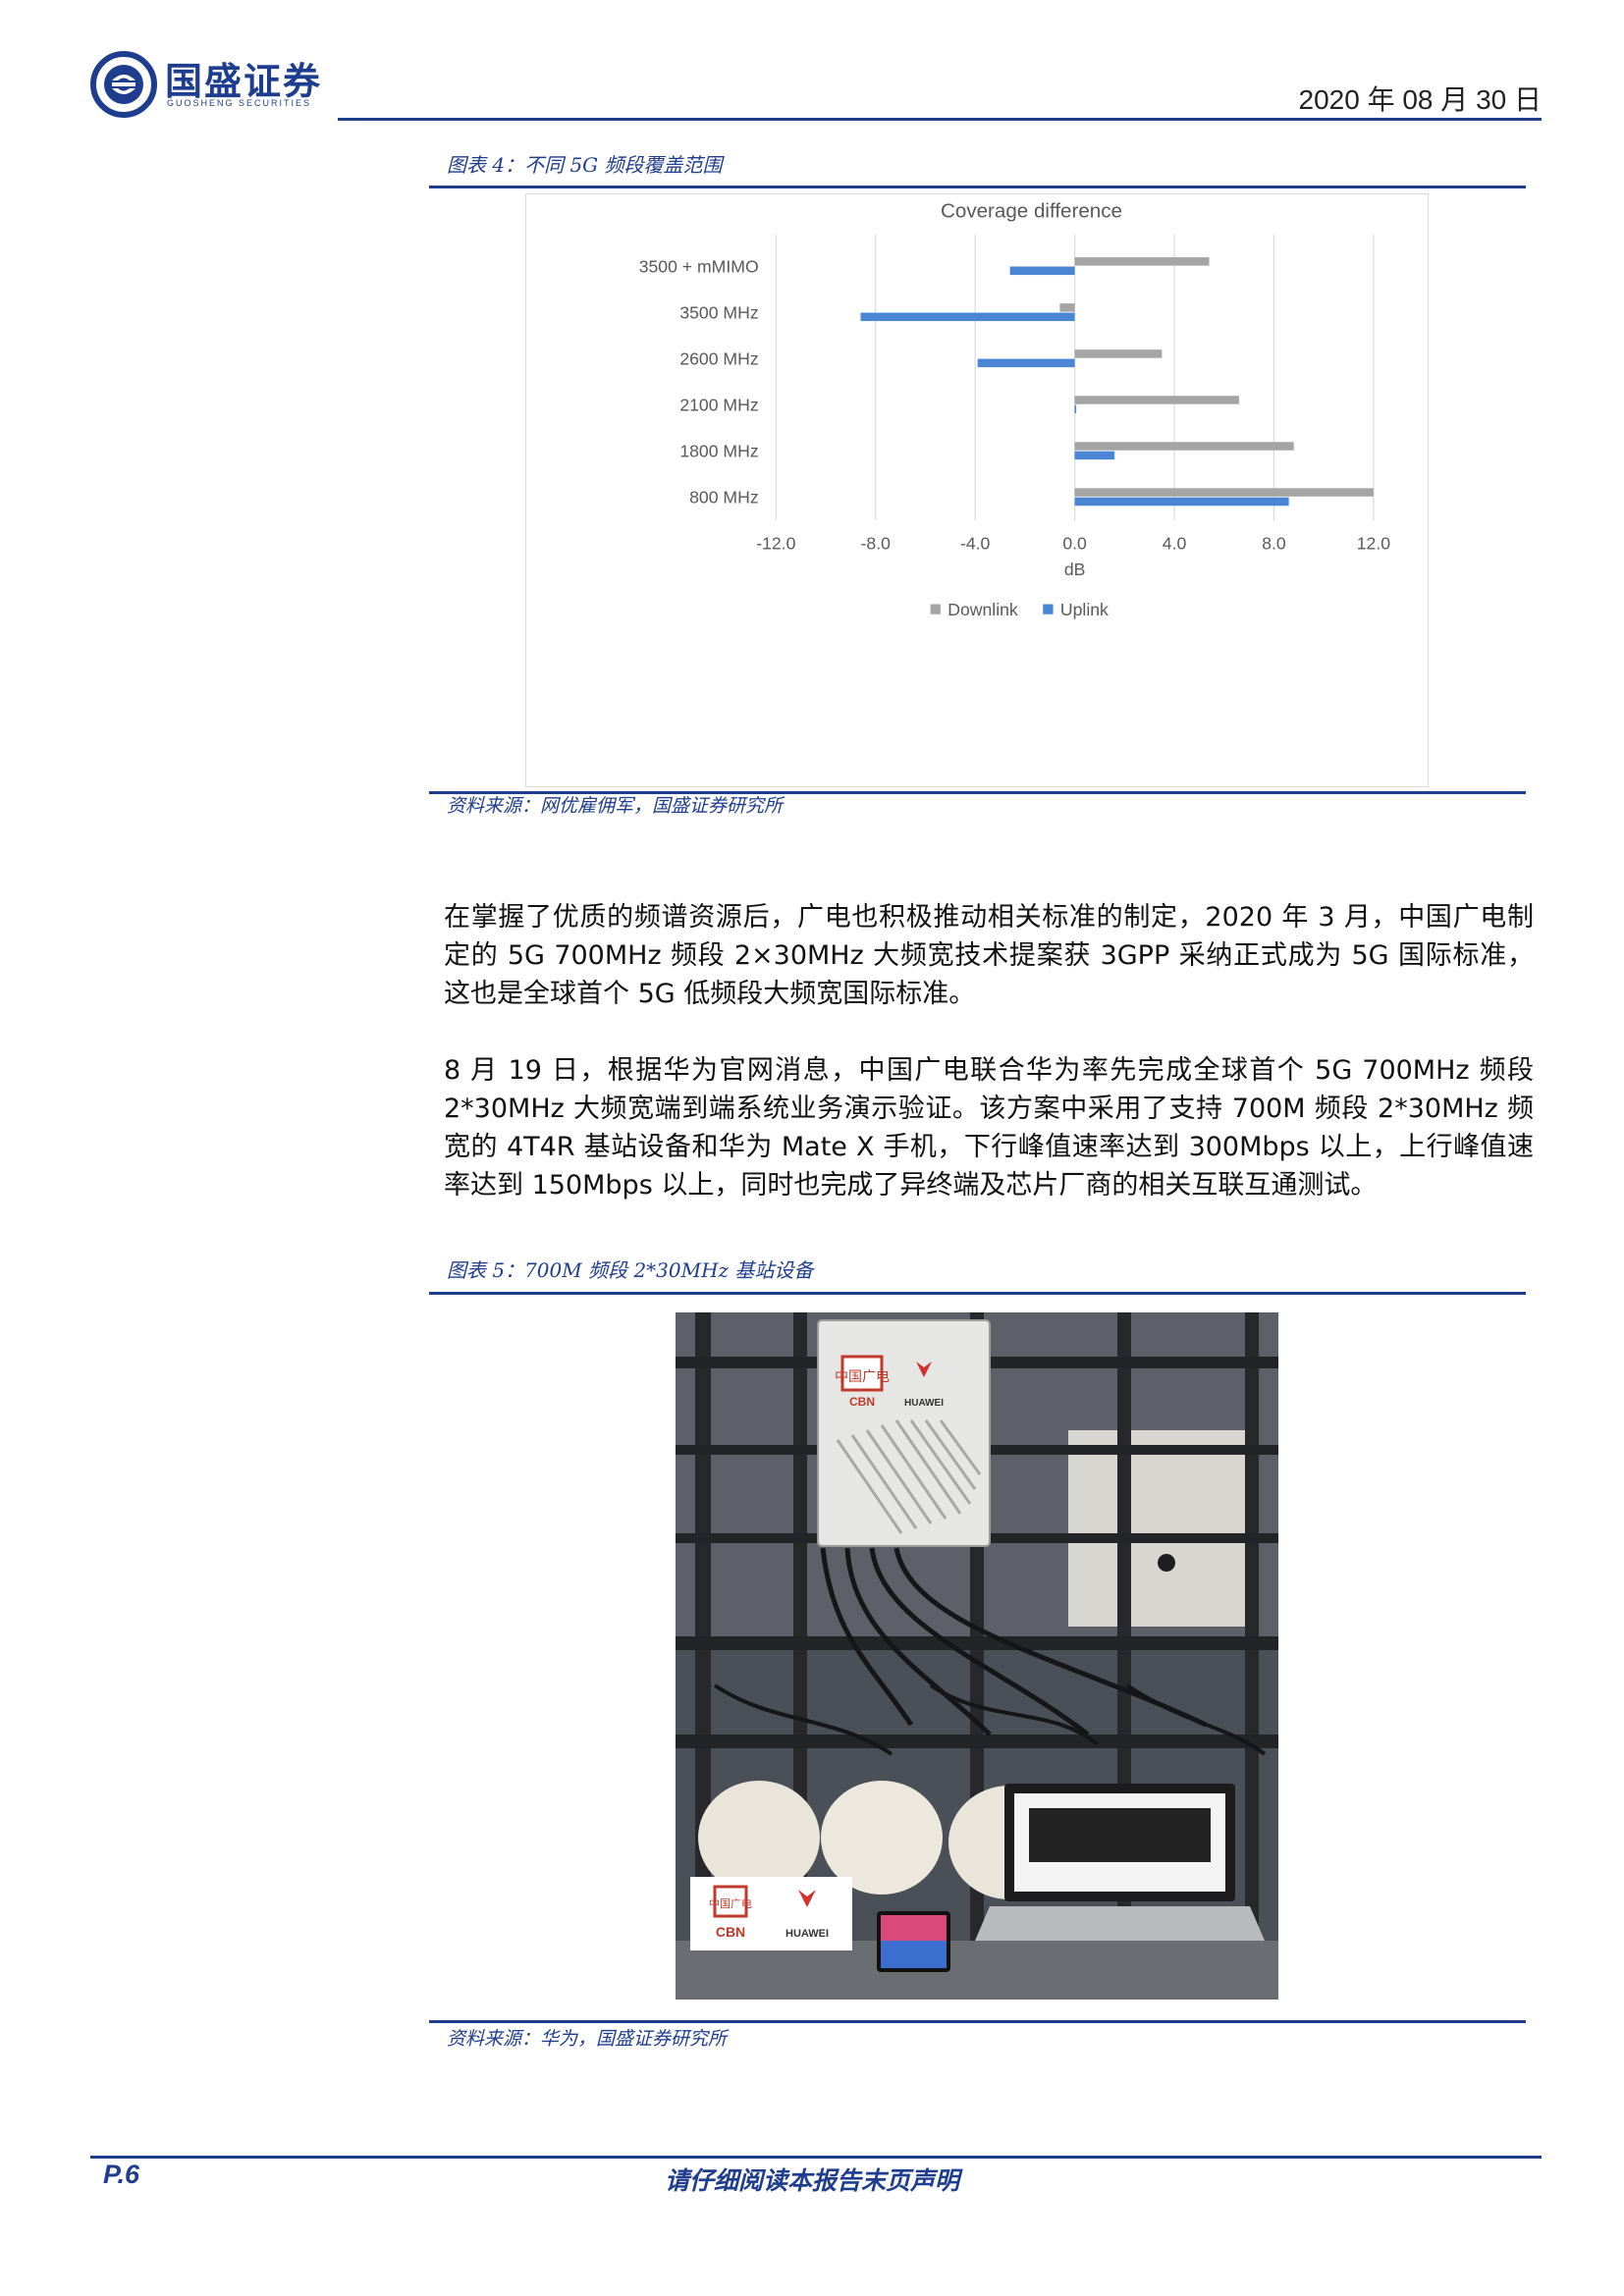 This screenshot has height=2296, width=1624. I want to click on chart-title: Coverage difference, so click(1031, 212).